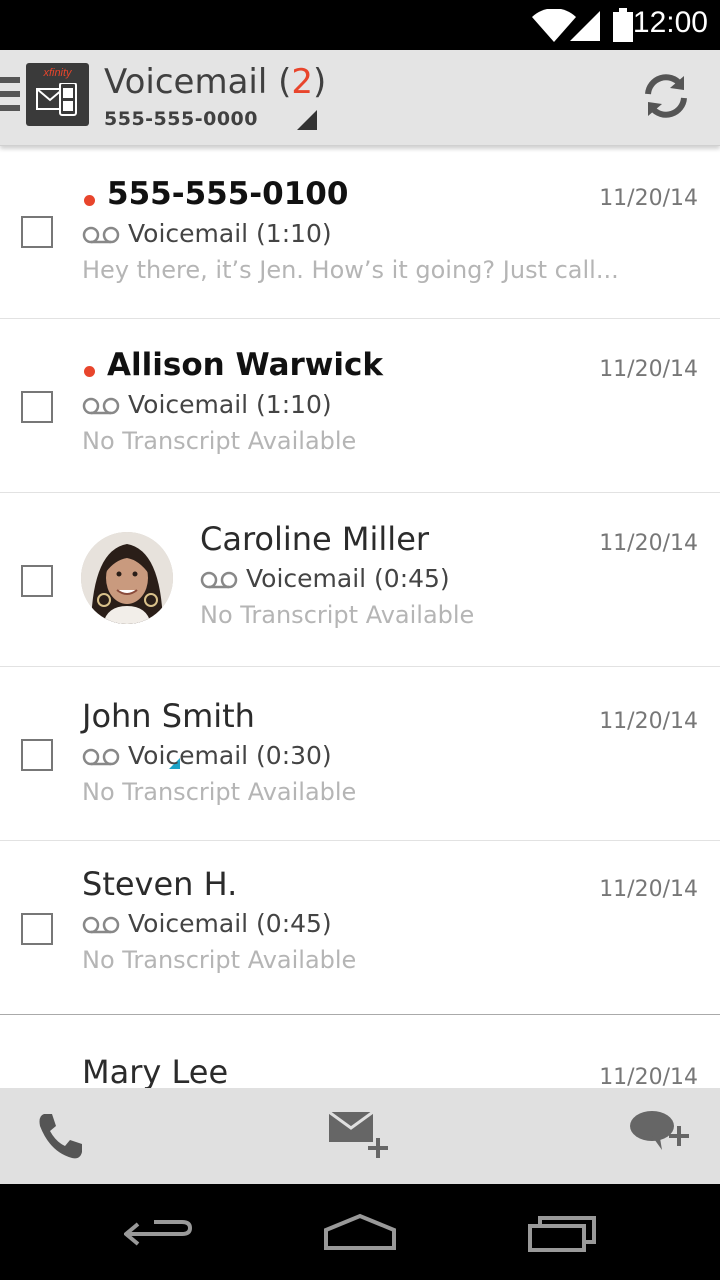  I want to click on brand-label: xfinity, so click(57, 73).